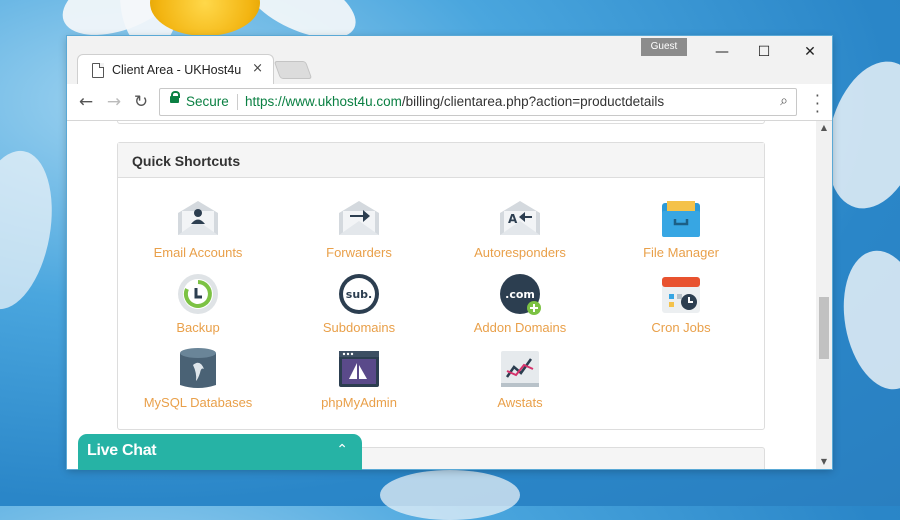  Describe the element at coordinates (122, 450) in the screenshot. I see `live-chat-title: Live Chat` at that location.